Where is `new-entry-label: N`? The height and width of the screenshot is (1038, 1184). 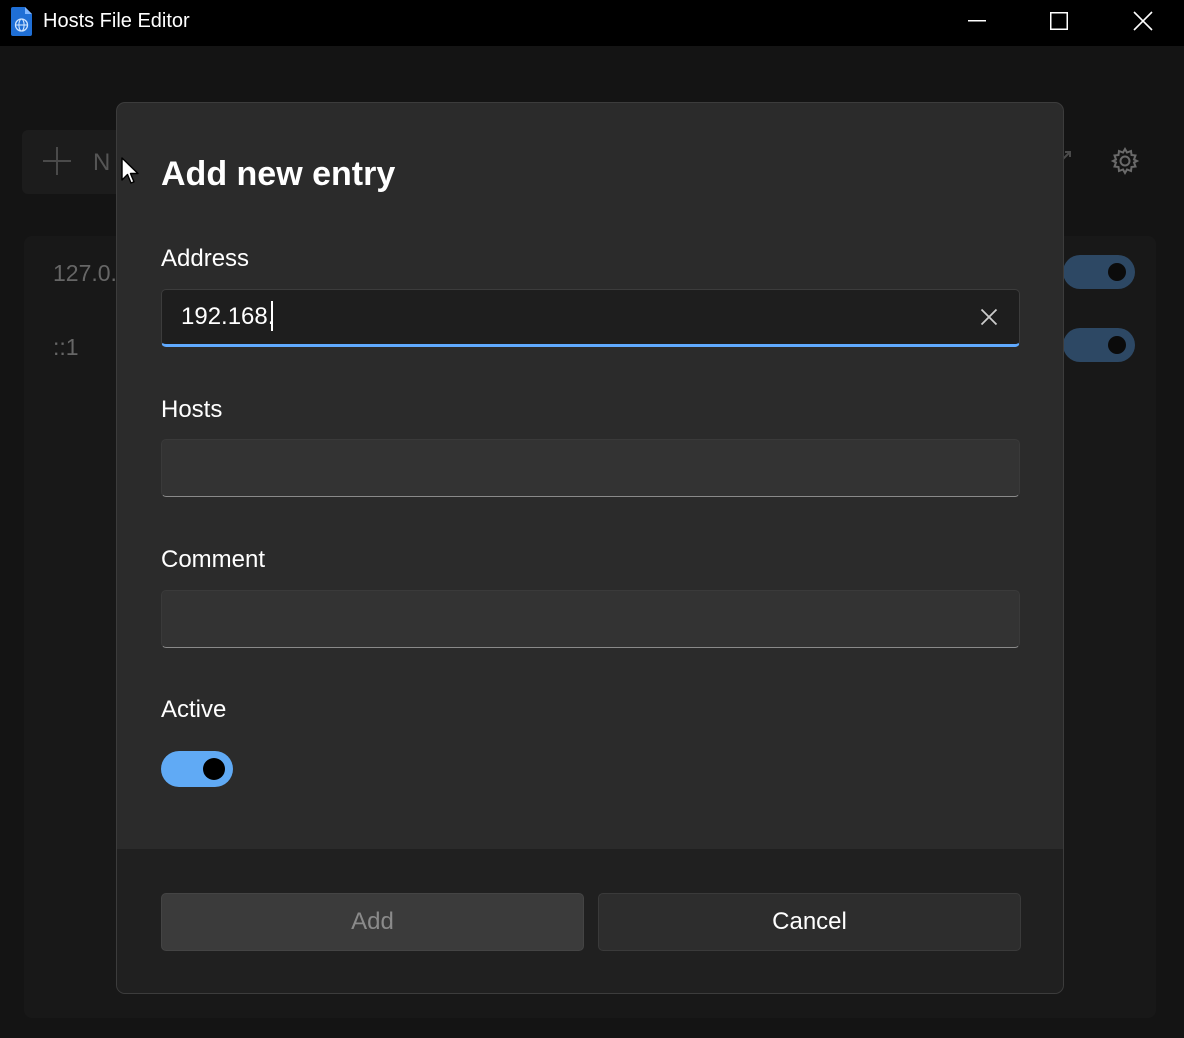
new-entry-label: N is located at coordinates (102, 162).